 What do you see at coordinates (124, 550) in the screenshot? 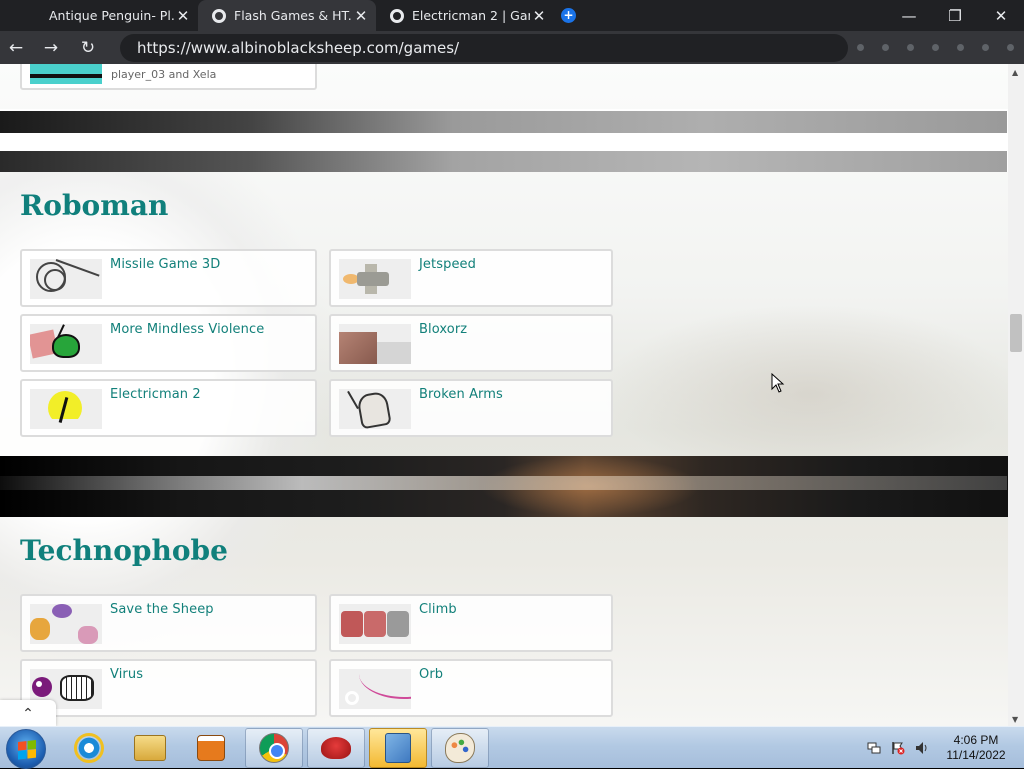
I see `section-title-technophobe: Technophobe` at bounding box center [124, 550].